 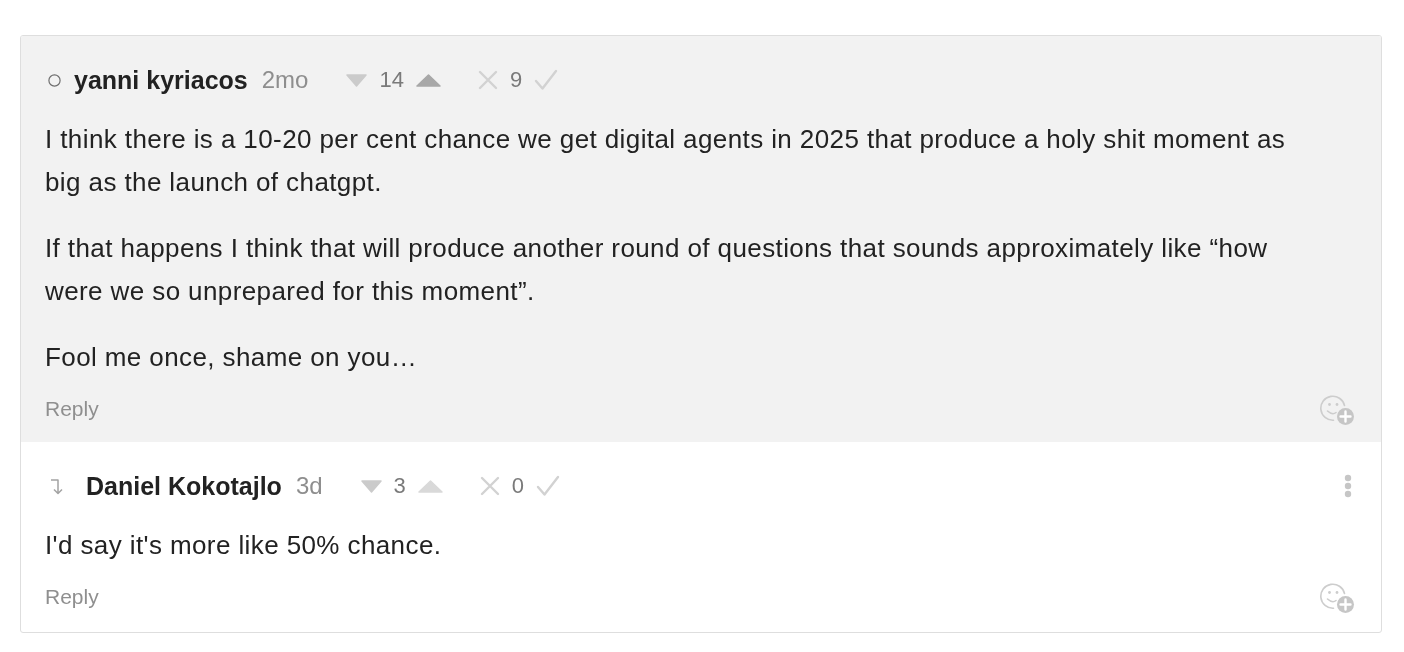 I want to click on karma-score: 3, so click(x=399, y=486).